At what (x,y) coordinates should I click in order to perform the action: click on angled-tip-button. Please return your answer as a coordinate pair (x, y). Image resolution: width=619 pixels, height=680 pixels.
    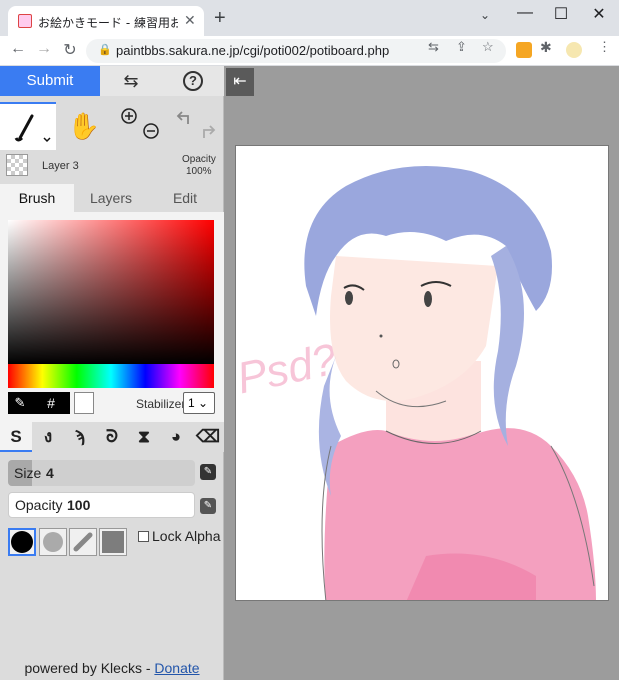
    Looking at the image, I should click on (83, 542).